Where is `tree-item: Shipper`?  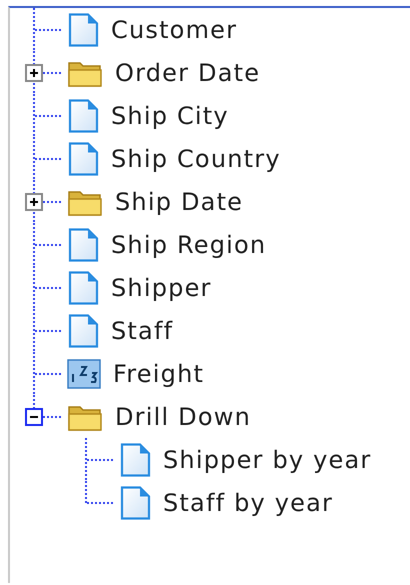
tree-item: Shipper is located at coordinates (161, 288).